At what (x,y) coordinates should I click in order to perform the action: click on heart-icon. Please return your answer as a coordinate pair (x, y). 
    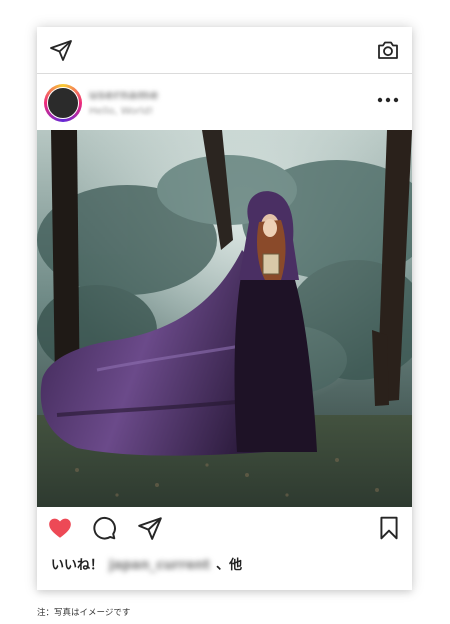
    Looking at the image, I should click on (60, 528).